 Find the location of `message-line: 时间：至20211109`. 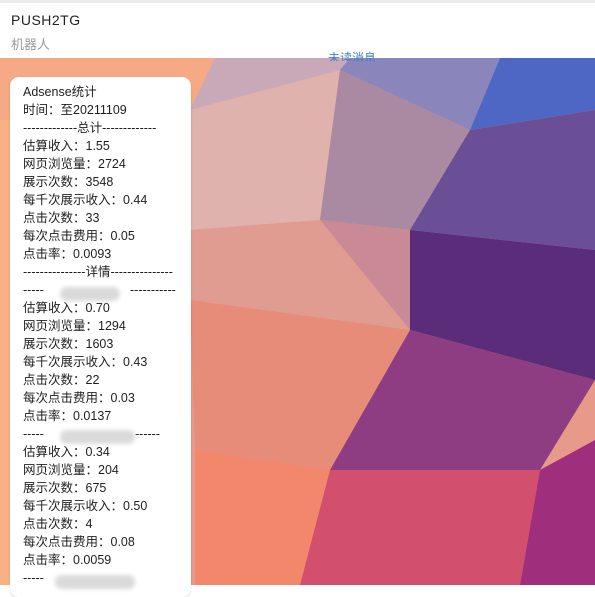

message-line: 时间：至20211109 is located at coordinates (75, 110).